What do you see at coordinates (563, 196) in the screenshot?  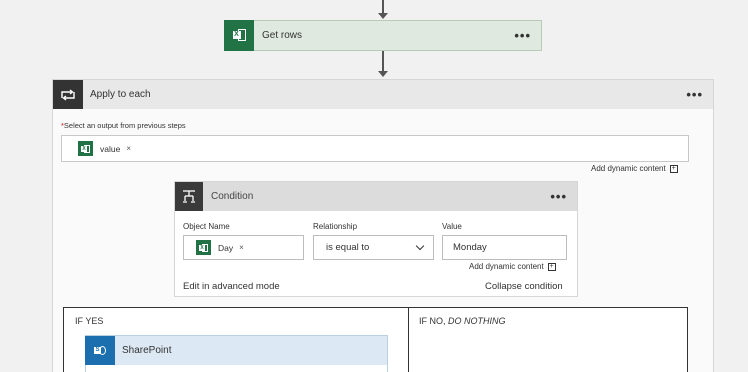 I see `condition-menu-button: •••` at bounding box center [563, 196].